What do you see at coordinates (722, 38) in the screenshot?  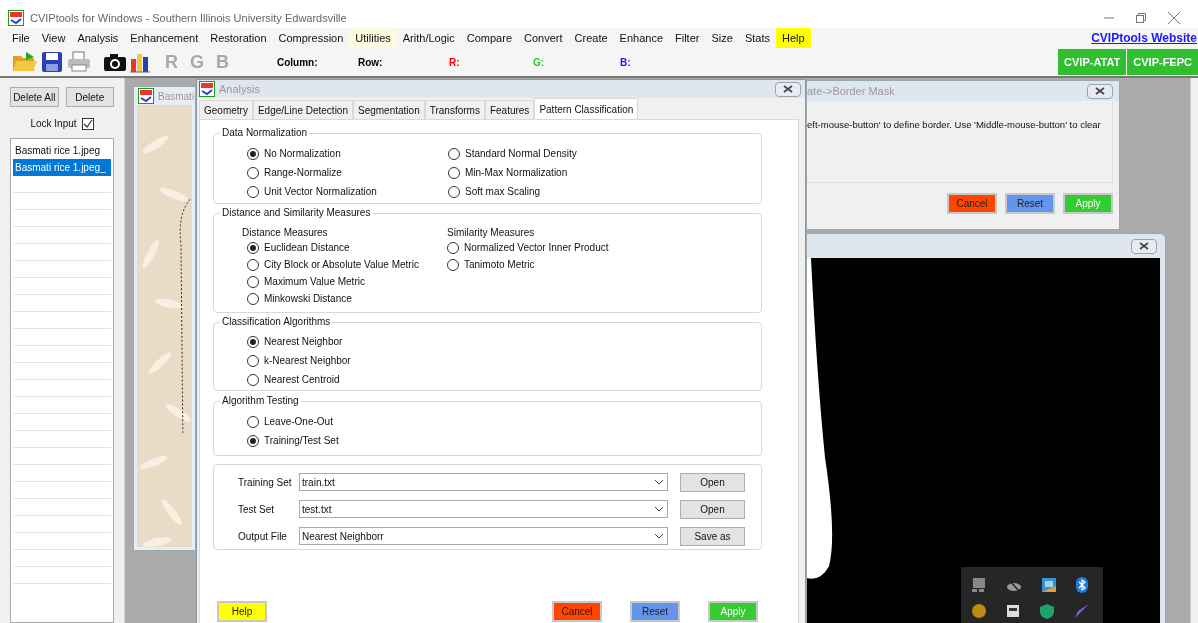 I see `menu-item: Size` at bounding box center [722, 38].